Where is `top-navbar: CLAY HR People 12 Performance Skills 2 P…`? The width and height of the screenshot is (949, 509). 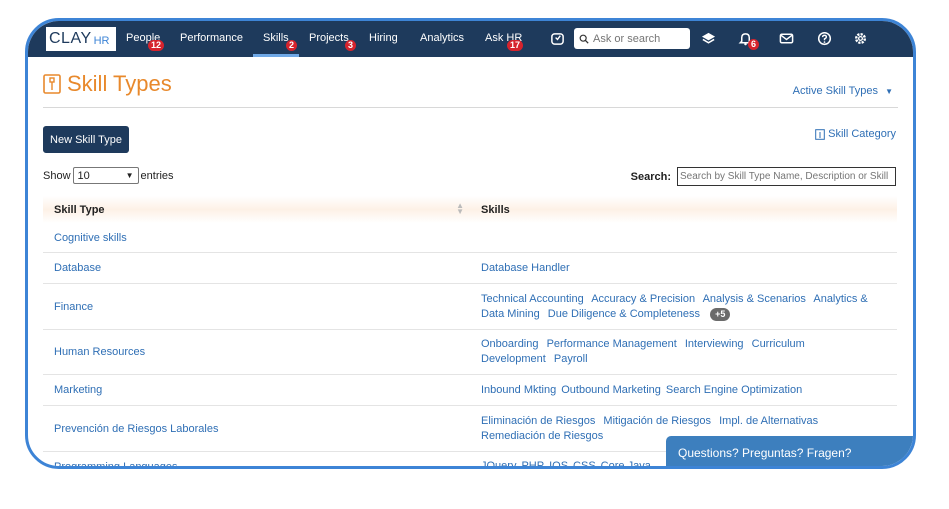 top-navbar: CLAY HR People 12 Performance Skills 2 P… is located at coordinates (470, 39).